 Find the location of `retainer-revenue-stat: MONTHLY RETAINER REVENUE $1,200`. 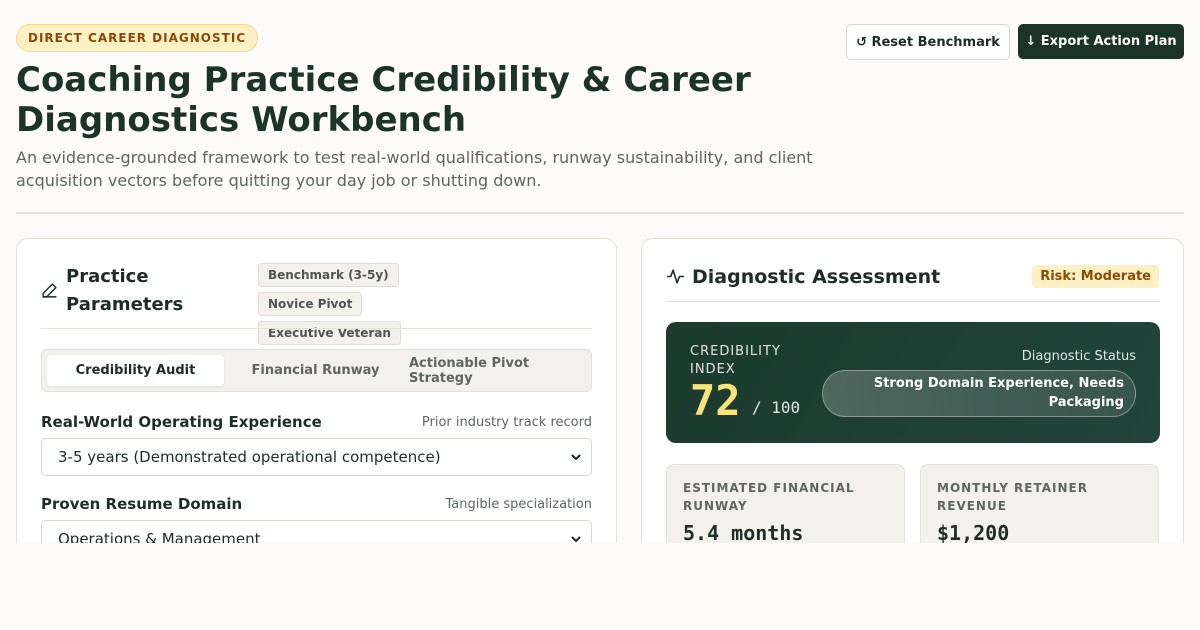

retainer-revenue-stat: MONTHLY RETAINER REVENUE $1,200 is located at coordinates (1039, 503).